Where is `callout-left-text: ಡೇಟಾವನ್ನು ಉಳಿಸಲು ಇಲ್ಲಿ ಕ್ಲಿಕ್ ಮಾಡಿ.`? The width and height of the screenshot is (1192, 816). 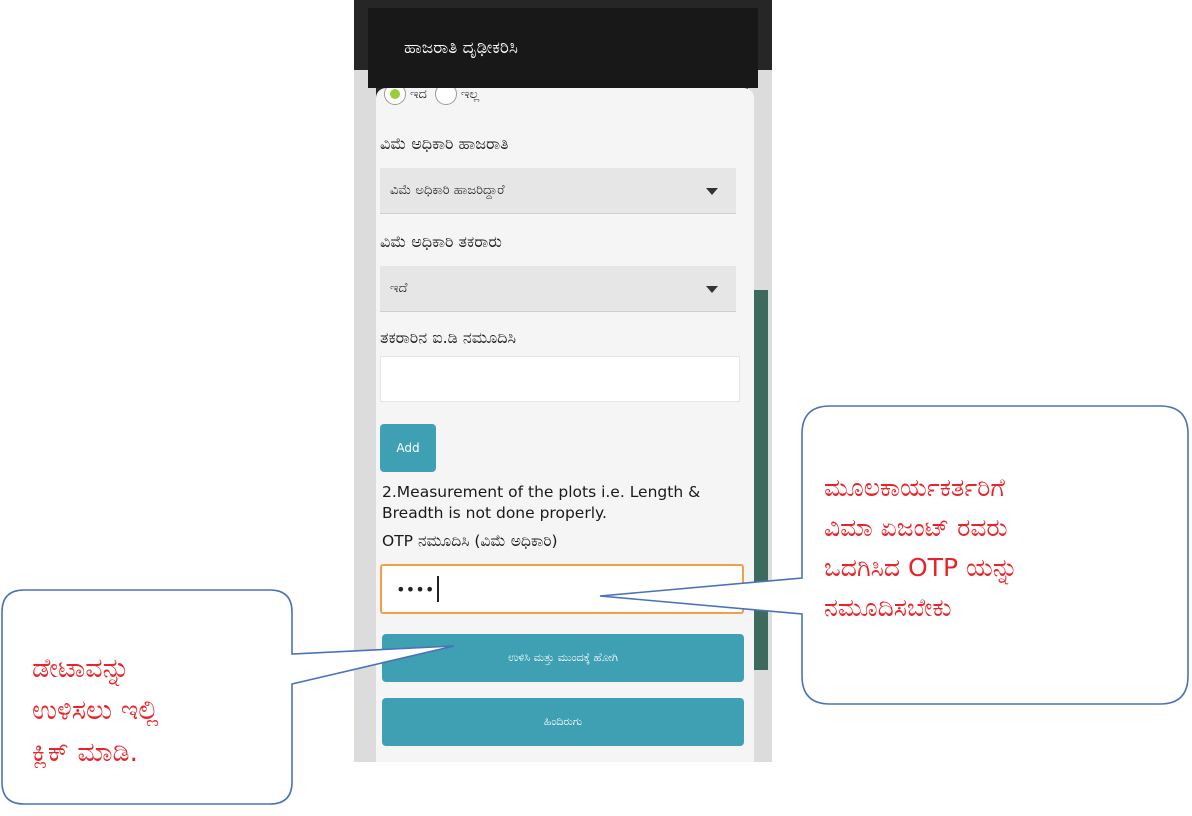
callout-left-text: ಡೇಟಾವನ್ನು ಉಳಿಸಲು ಇಲ್ಲಿ ಕ್ಲಿಕ್ ಮಾಡಿ. is located at coordinates (95, 711).